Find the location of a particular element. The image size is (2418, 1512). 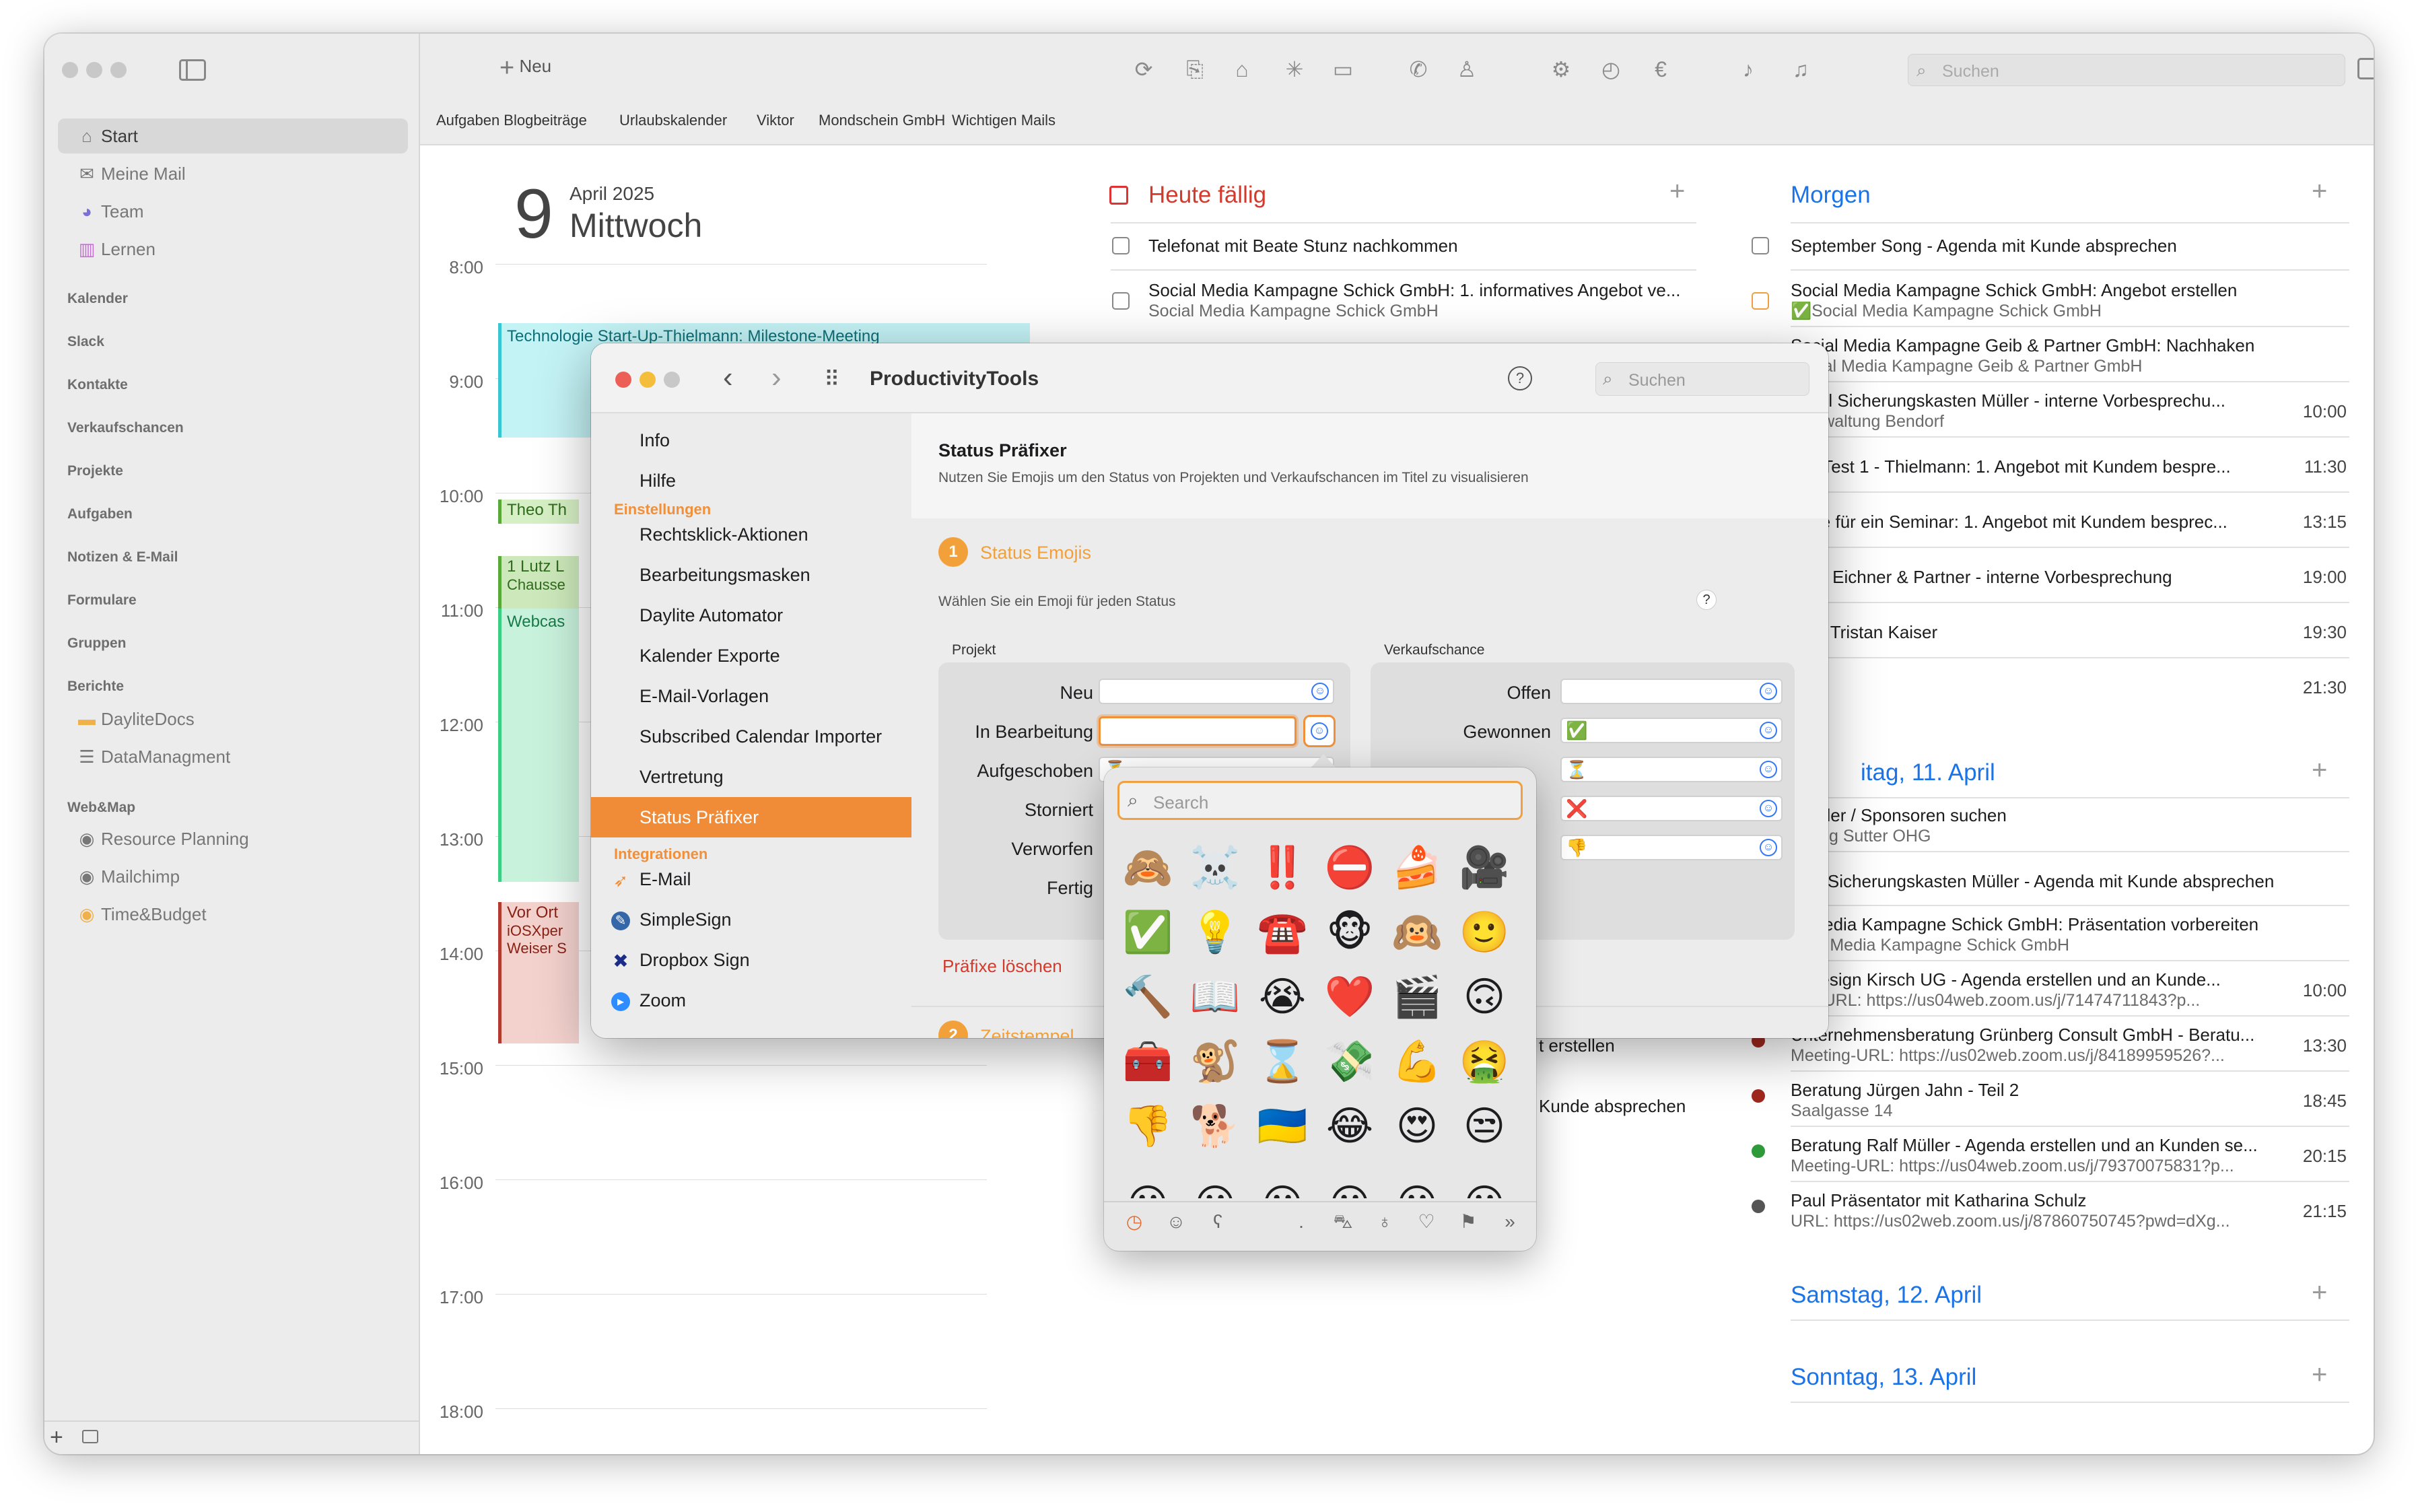

pt-nav-zoom: ▸ Zoom is located at coordinates (751, 1000).